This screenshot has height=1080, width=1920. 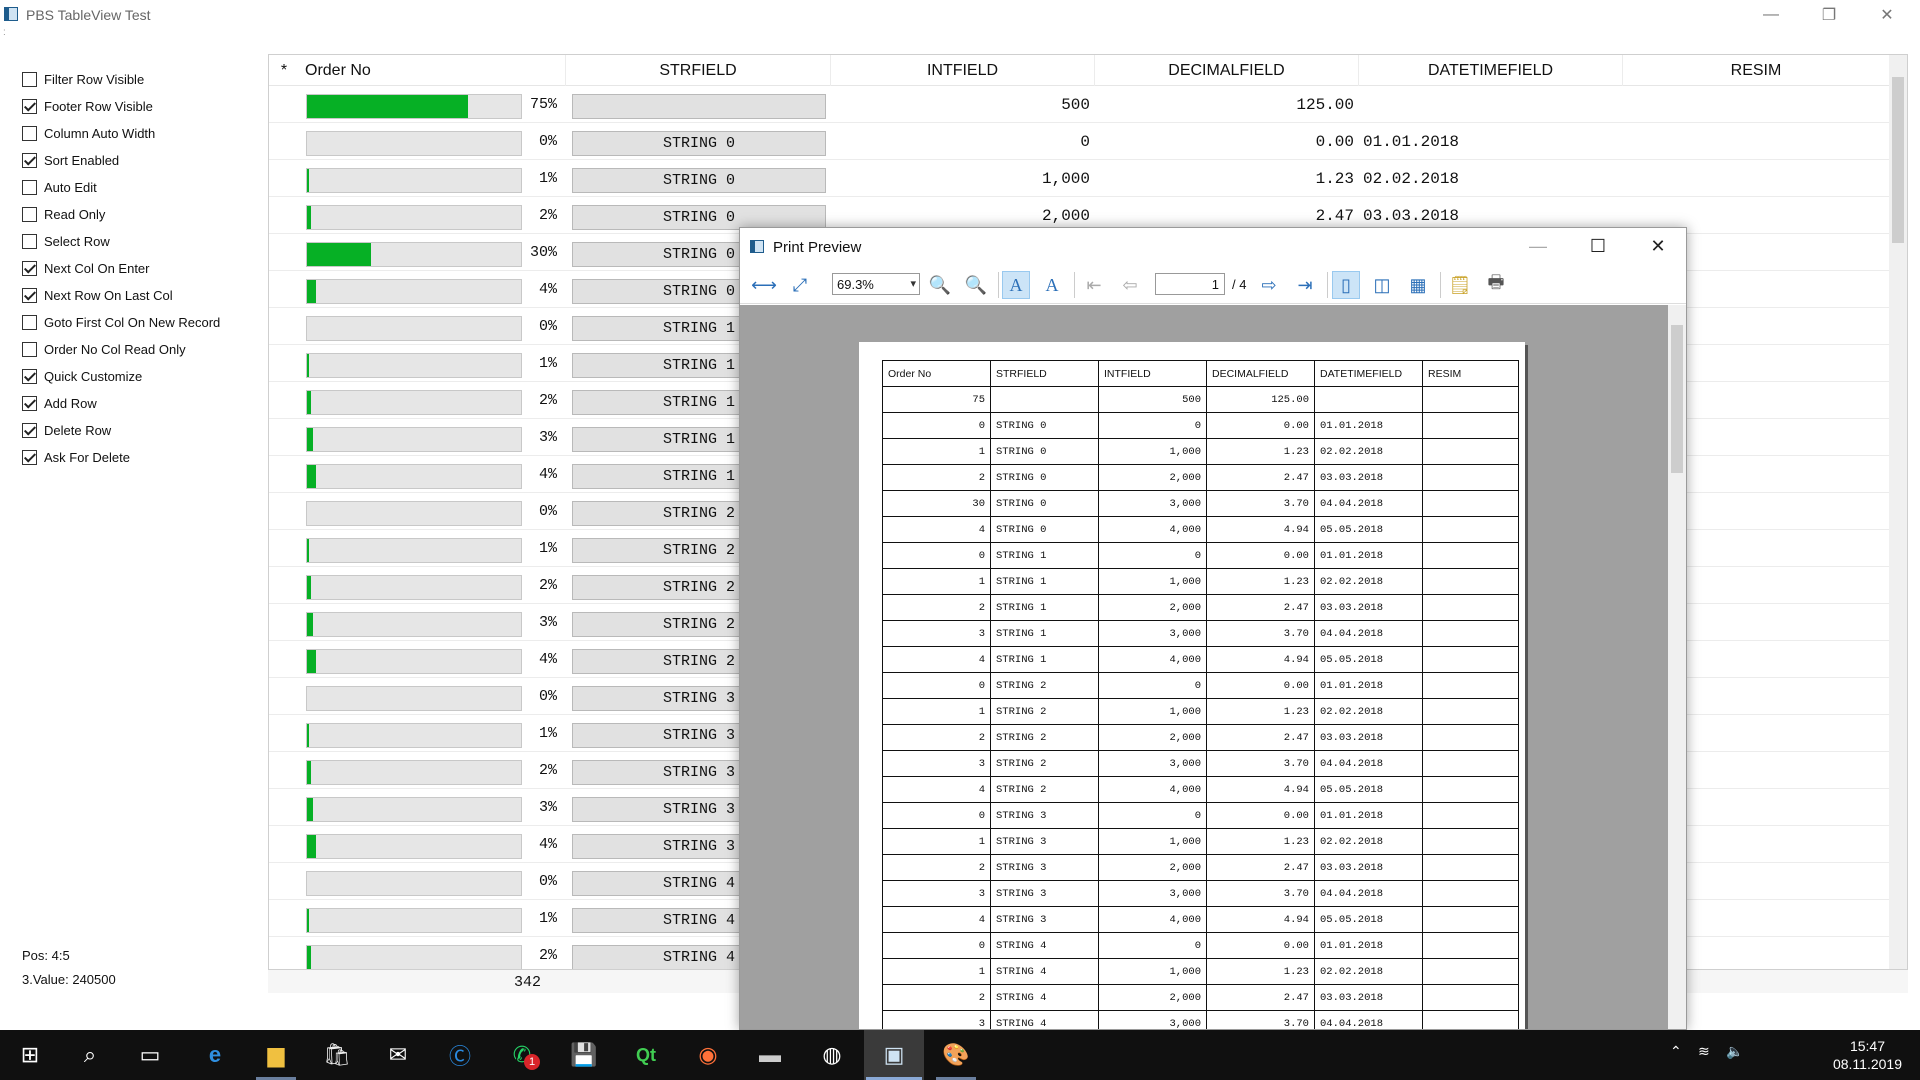 I want to click on chevron-up-icon: ⌃, so click(x=1676, y=1051).